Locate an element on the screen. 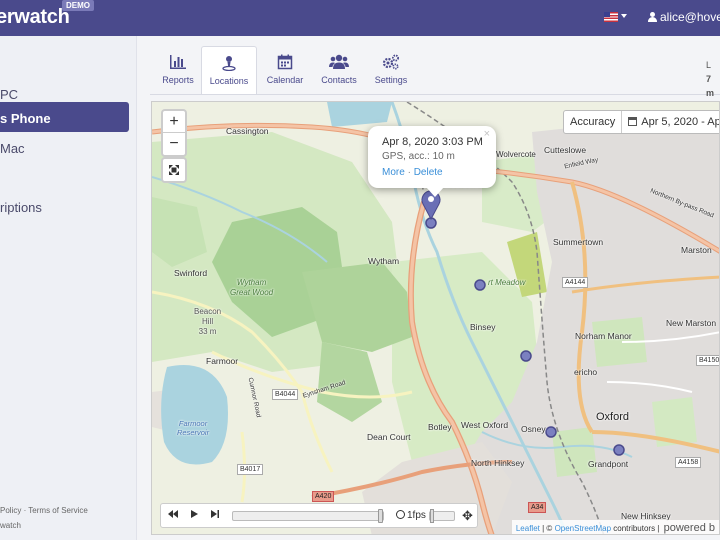  road-tag: A4158 is located at coordinates (688, 462).